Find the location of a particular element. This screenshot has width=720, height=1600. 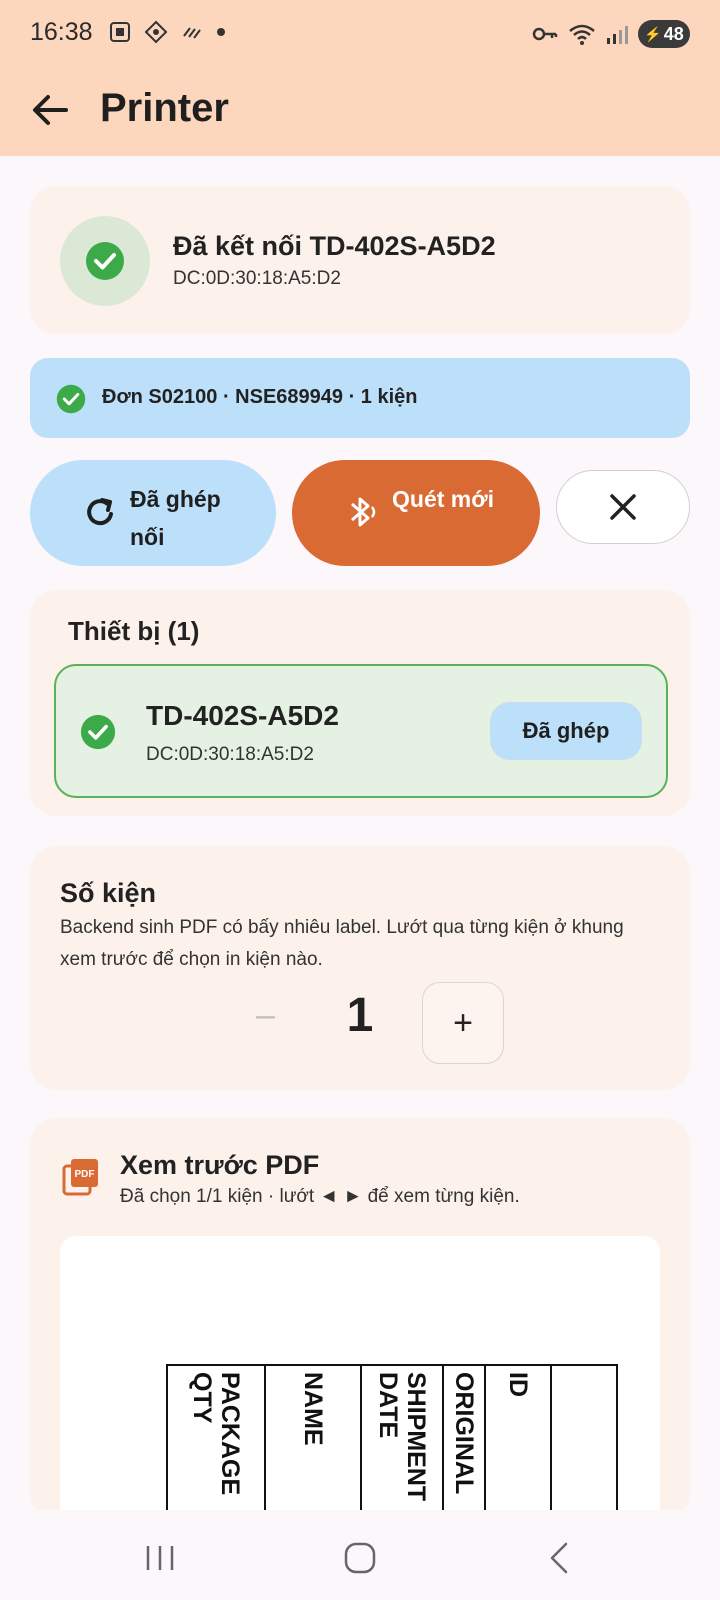

status-icons-left is located at coordinates (167, 32).